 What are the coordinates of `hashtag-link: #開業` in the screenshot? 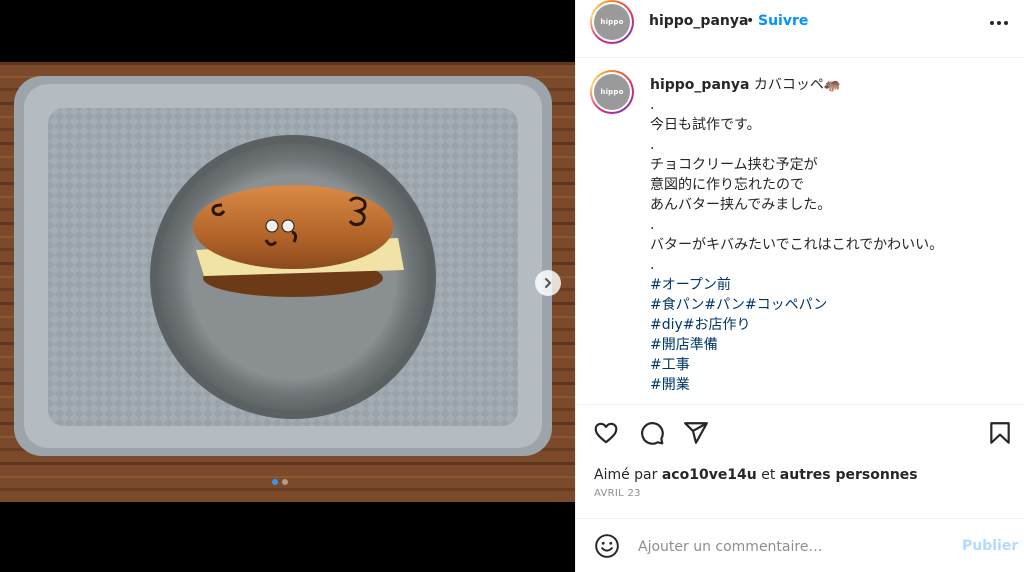 It's located at (830, 385).